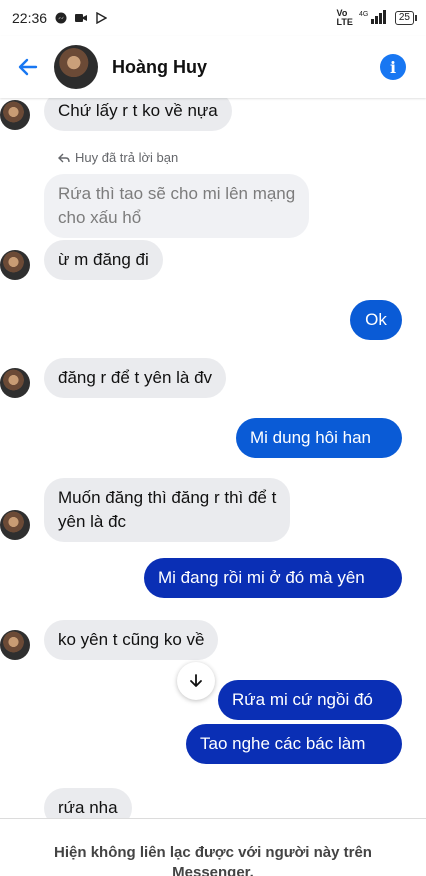  I want to click on incoming-message: đăng r để t yên là đv, so click(135, 378).